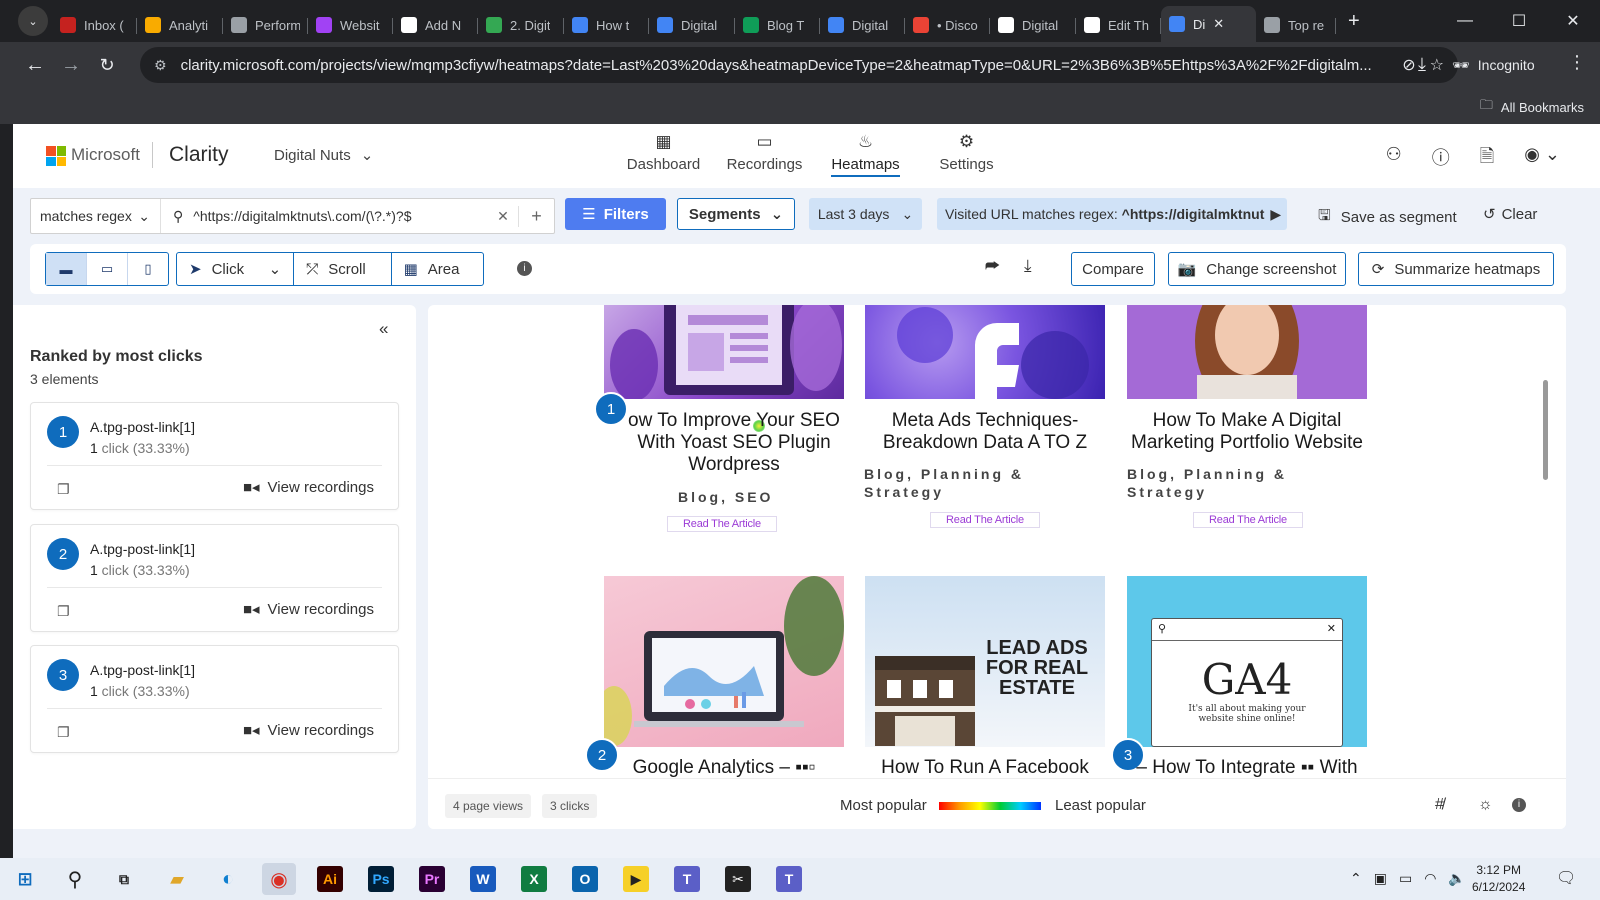 Image resolution: width=1600 pixels, height=900 pixels. What do you see at coordinates (1456, 269) in the screenshot?
I see `summarize-heatmaps-button: ⟳ Summarize heatmaps` at bounding box center [1456, 269].